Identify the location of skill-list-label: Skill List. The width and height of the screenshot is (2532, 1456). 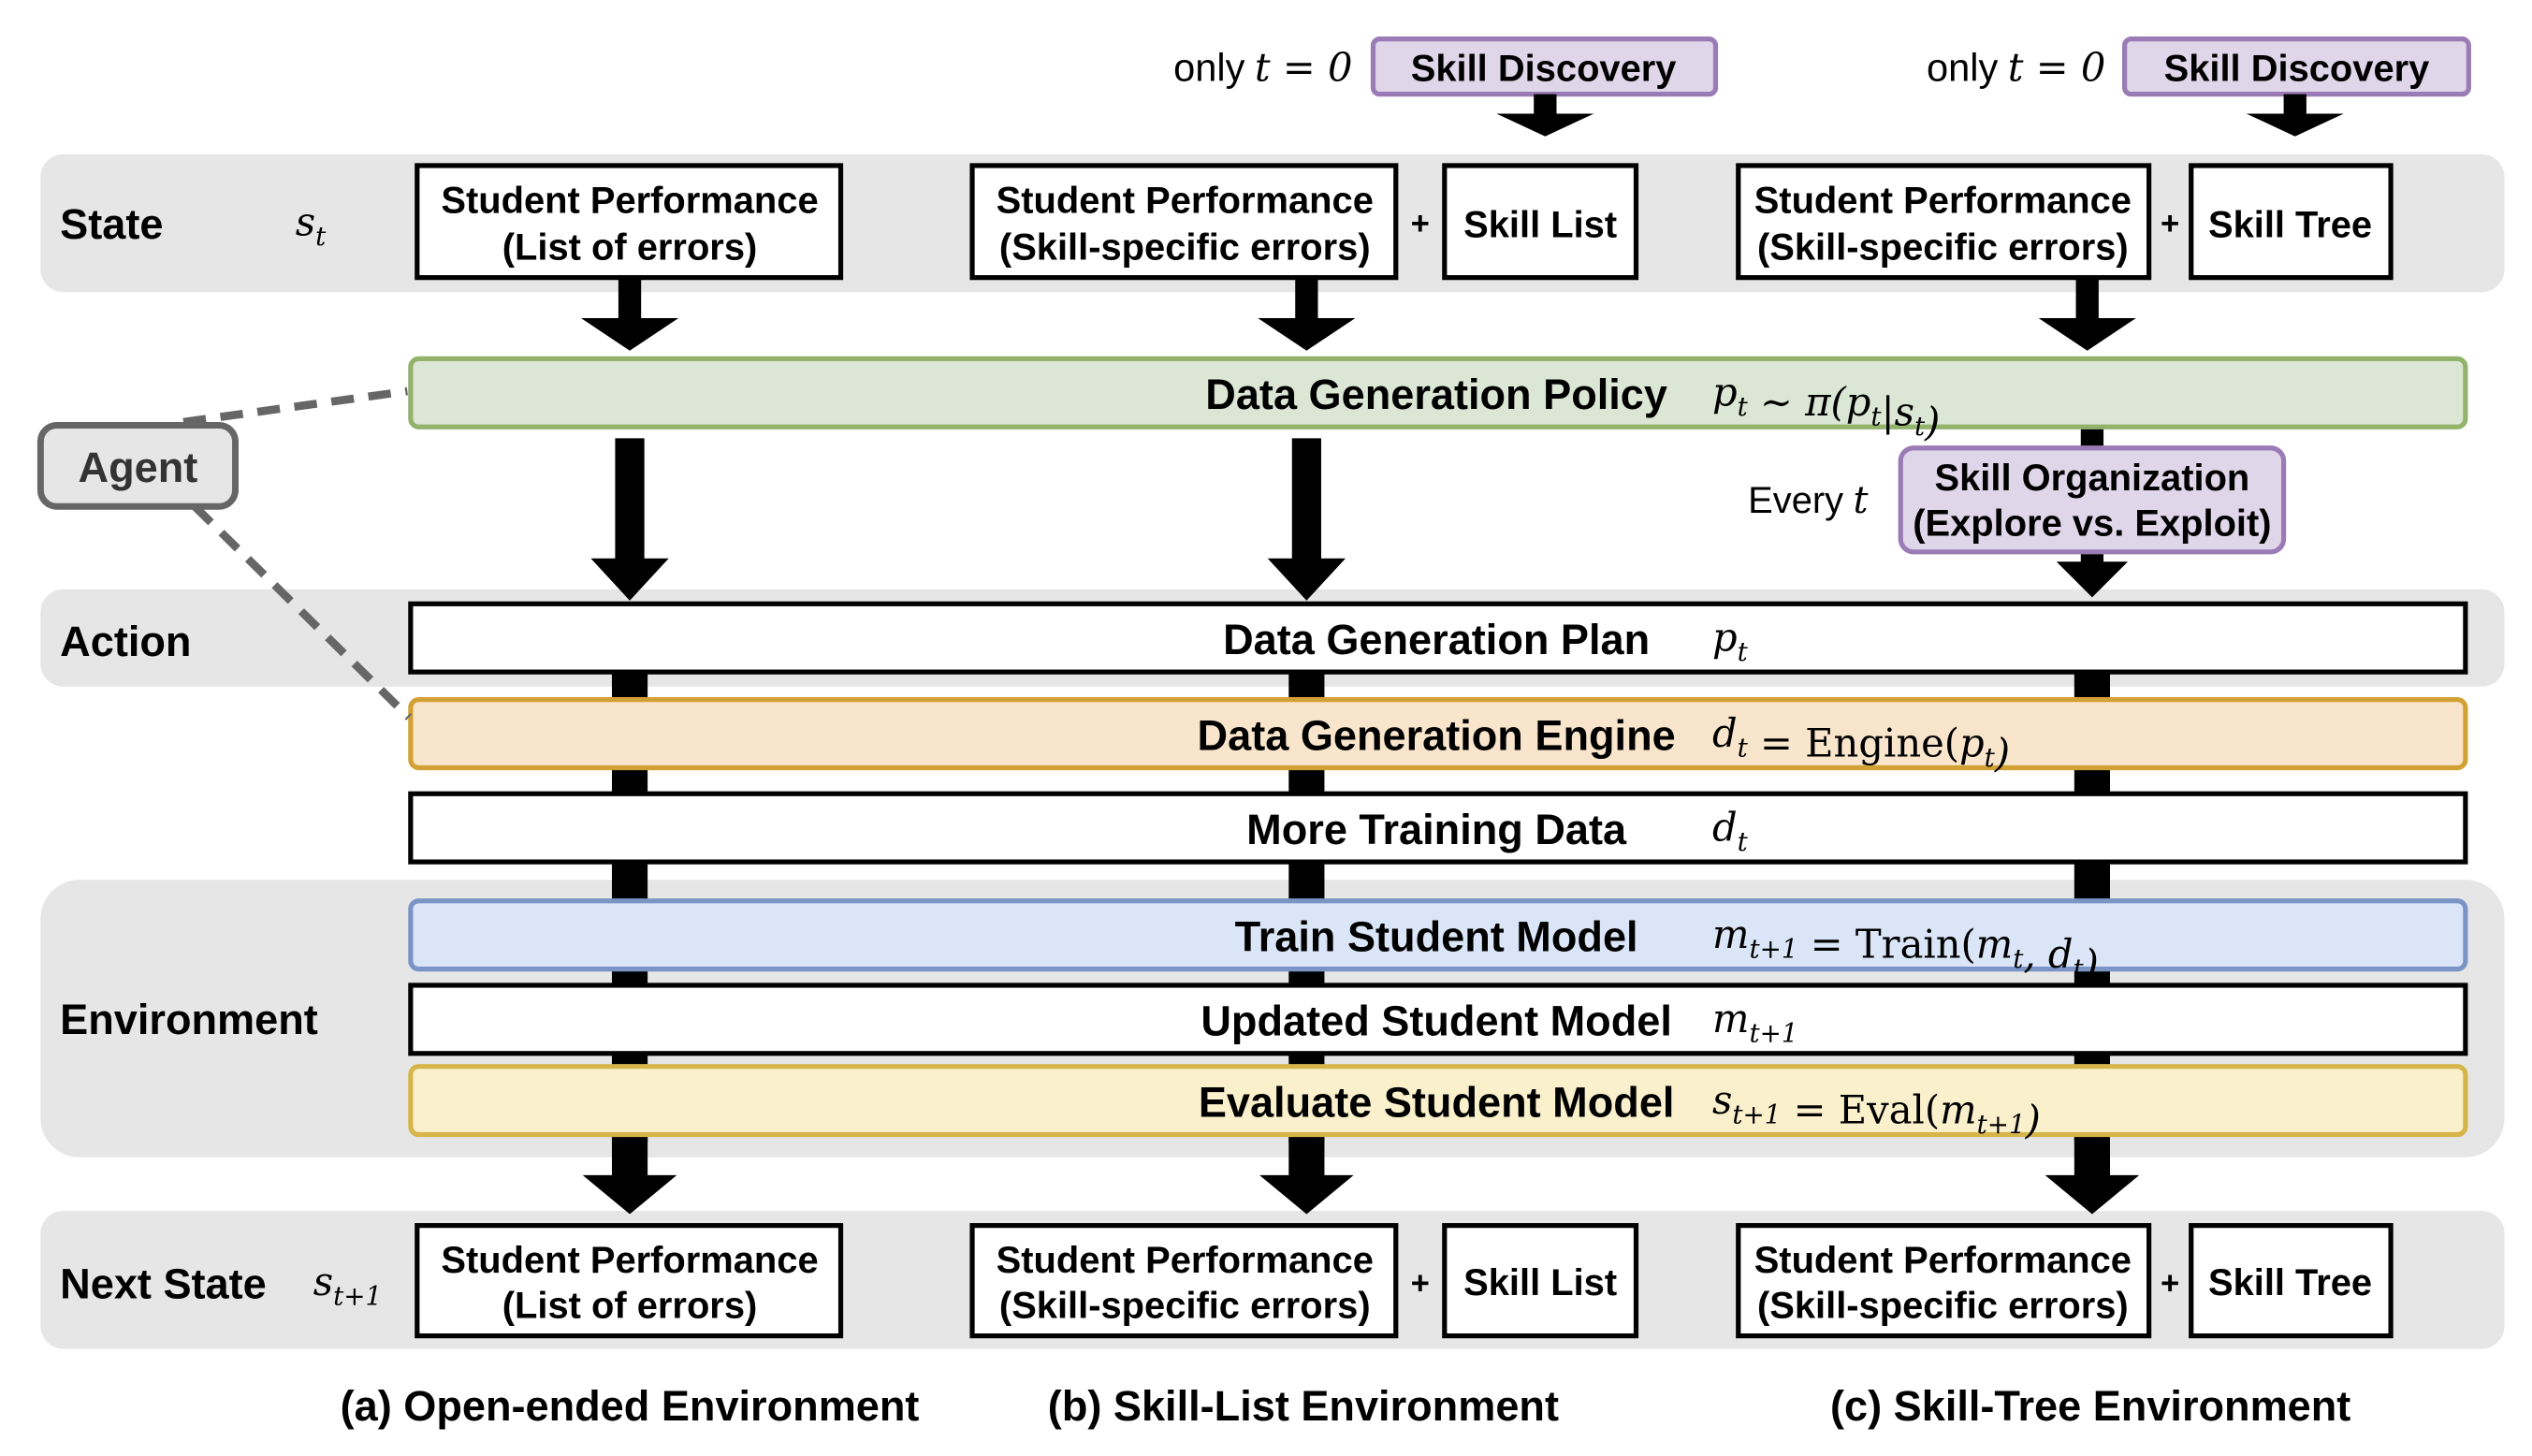
(1540, 224).